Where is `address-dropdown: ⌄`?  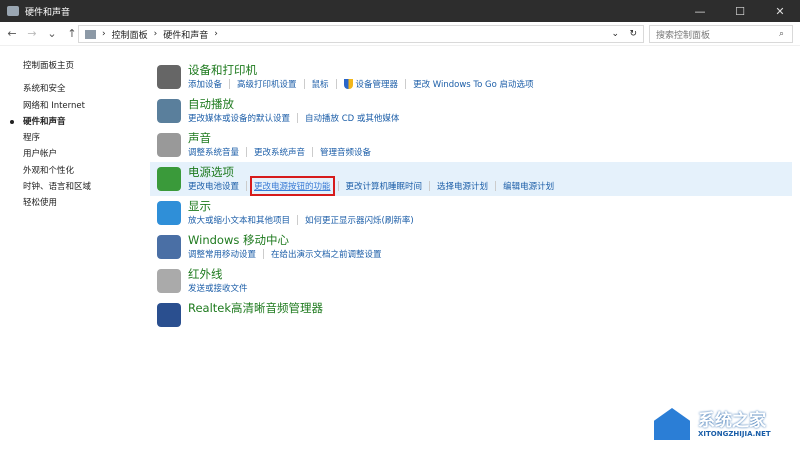 address-dropdown: ⌄ is located at coordinates (615, 34).